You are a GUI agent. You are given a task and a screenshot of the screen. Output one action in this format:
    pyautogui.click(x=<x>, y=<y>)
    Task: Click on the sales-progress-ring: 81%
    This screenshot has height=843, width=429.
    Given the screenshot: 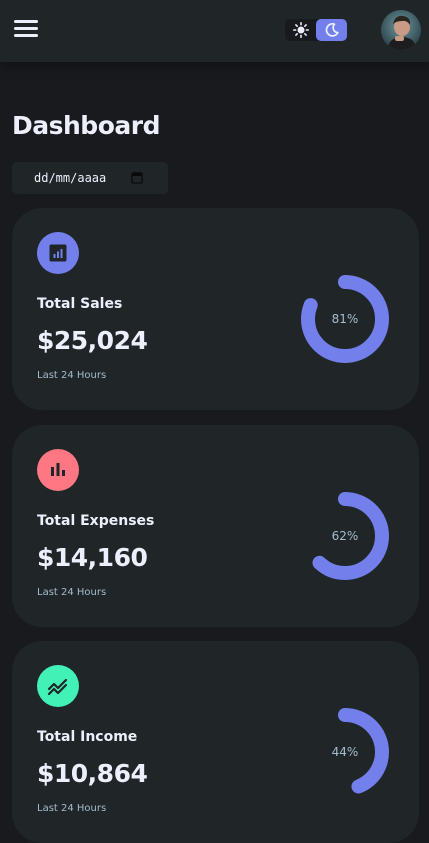 What is the action you would take?
    pyautogui.click(x=345, y=319)
    